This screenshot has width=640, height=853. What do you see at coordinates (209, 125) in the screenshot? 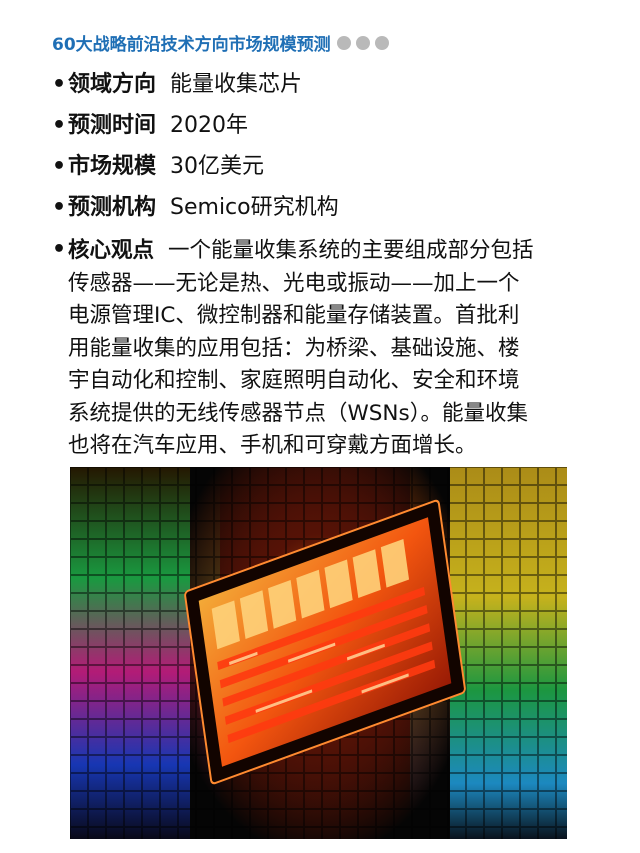
I see `info-value: 2020年` at bounding box center [209, 125].